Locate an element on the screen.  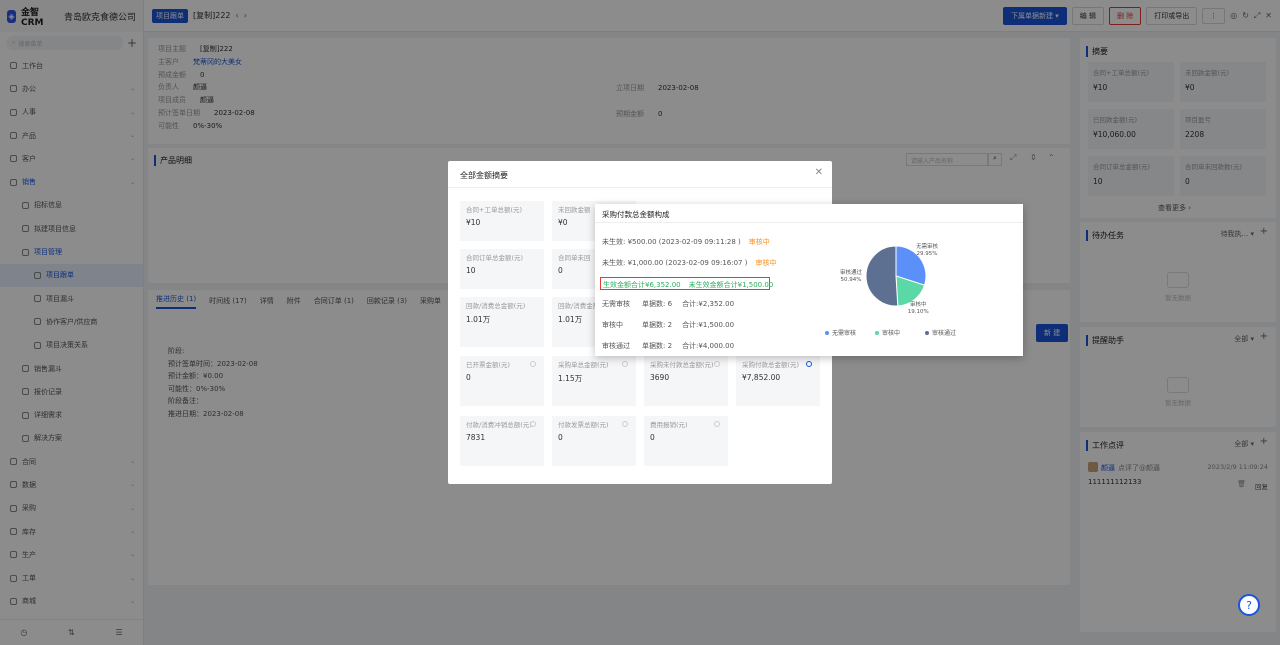
amount-card: 采购未付款总金额(元) 3690 is located at coordinates (686, 381).